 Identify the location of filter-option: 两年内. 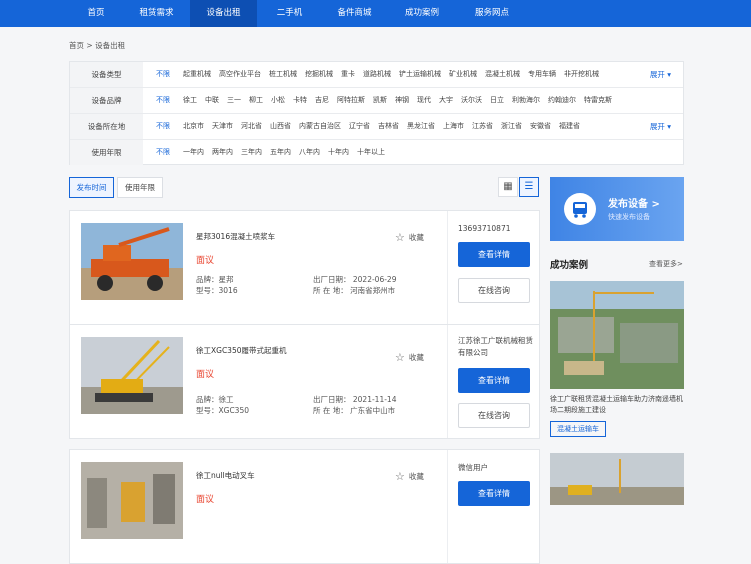
(222, 152).